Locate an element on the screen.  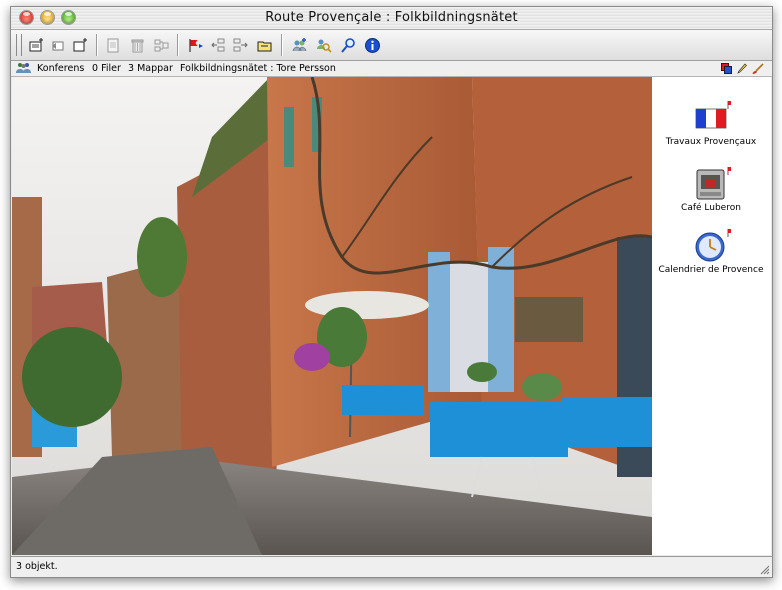
window-title: Route Provençale : Folkbildningsnätet is located at coordinates (391, 17).